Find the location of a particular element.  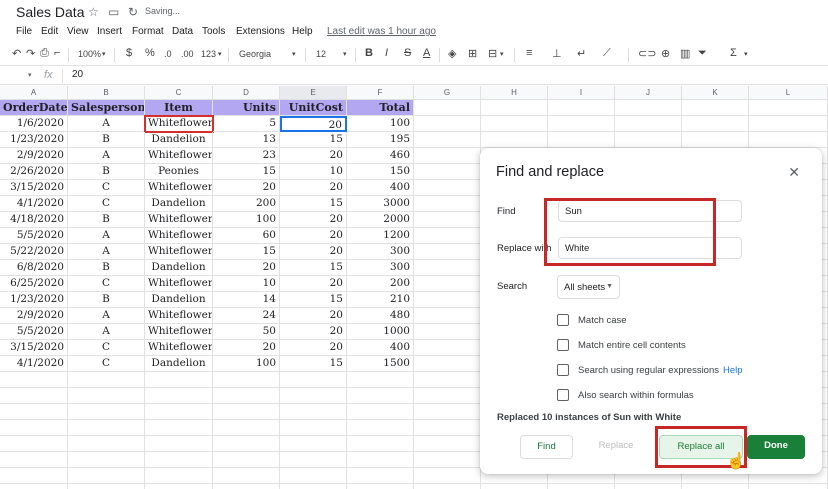

search-formulas-checkbox is located at coordinates (563, 395).